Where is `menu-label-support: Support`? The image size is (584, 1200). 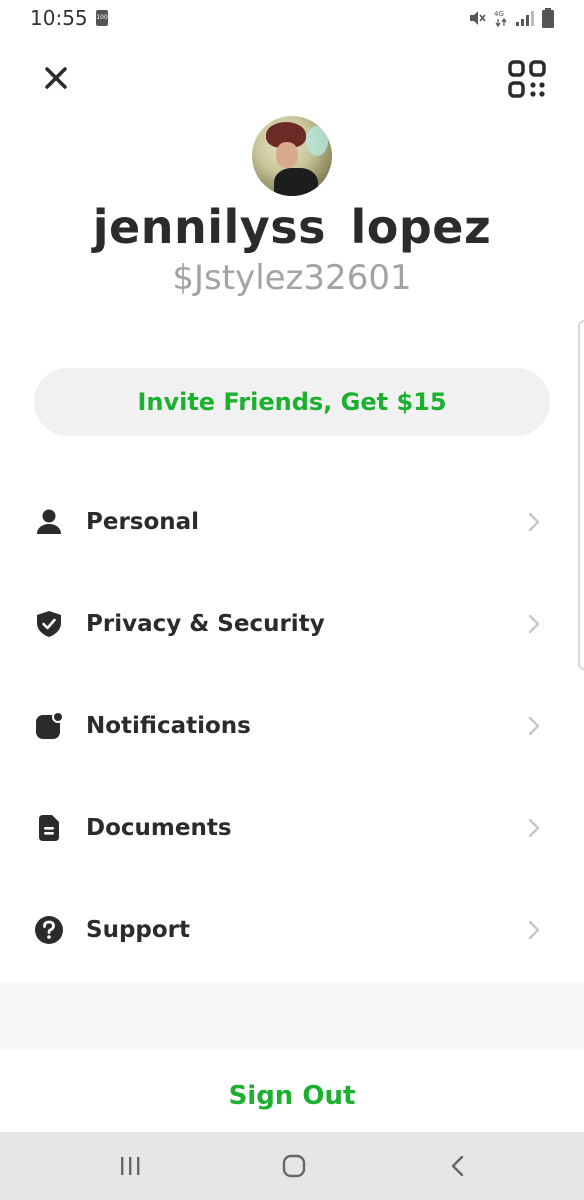 menu-label-support: Support is located at coordinates (138, 930).